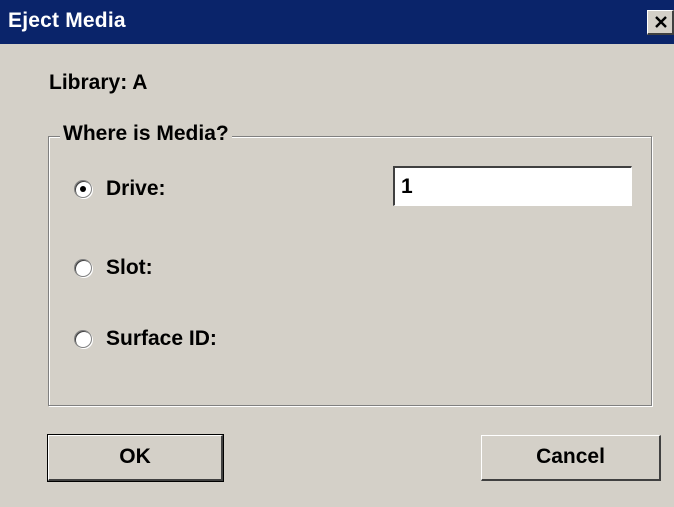 Image resolution: width=674 pixels, height=507 pixels. Describe the element at coordinates (83, 268) in the screenshot. I see `slot-radio` at that location.